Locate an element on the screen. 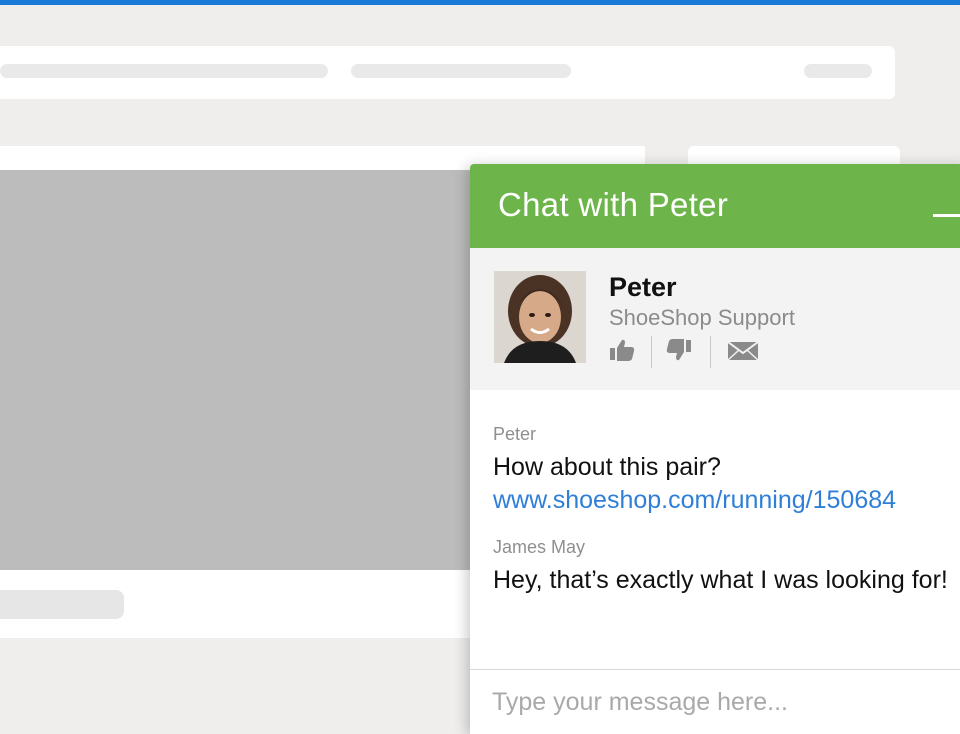  input-divider is located at coordinates (715, 669).